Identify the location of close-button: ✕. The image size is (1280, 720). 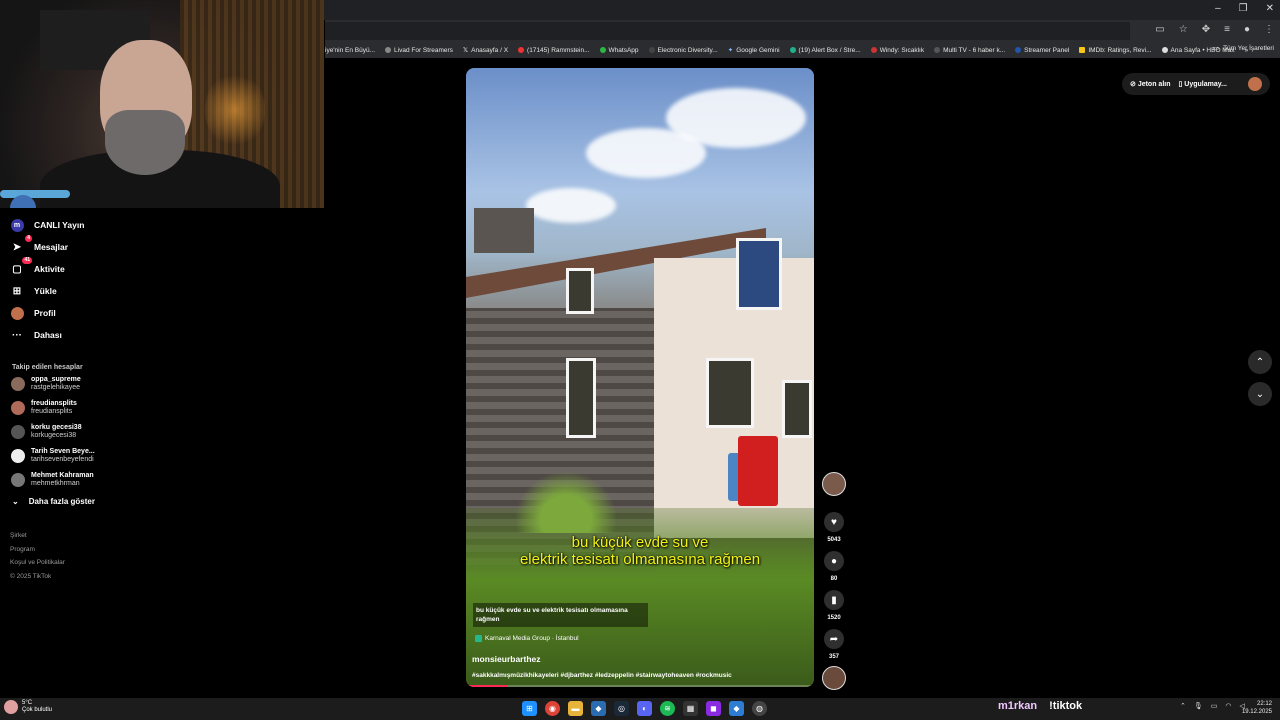
(1270, 8).